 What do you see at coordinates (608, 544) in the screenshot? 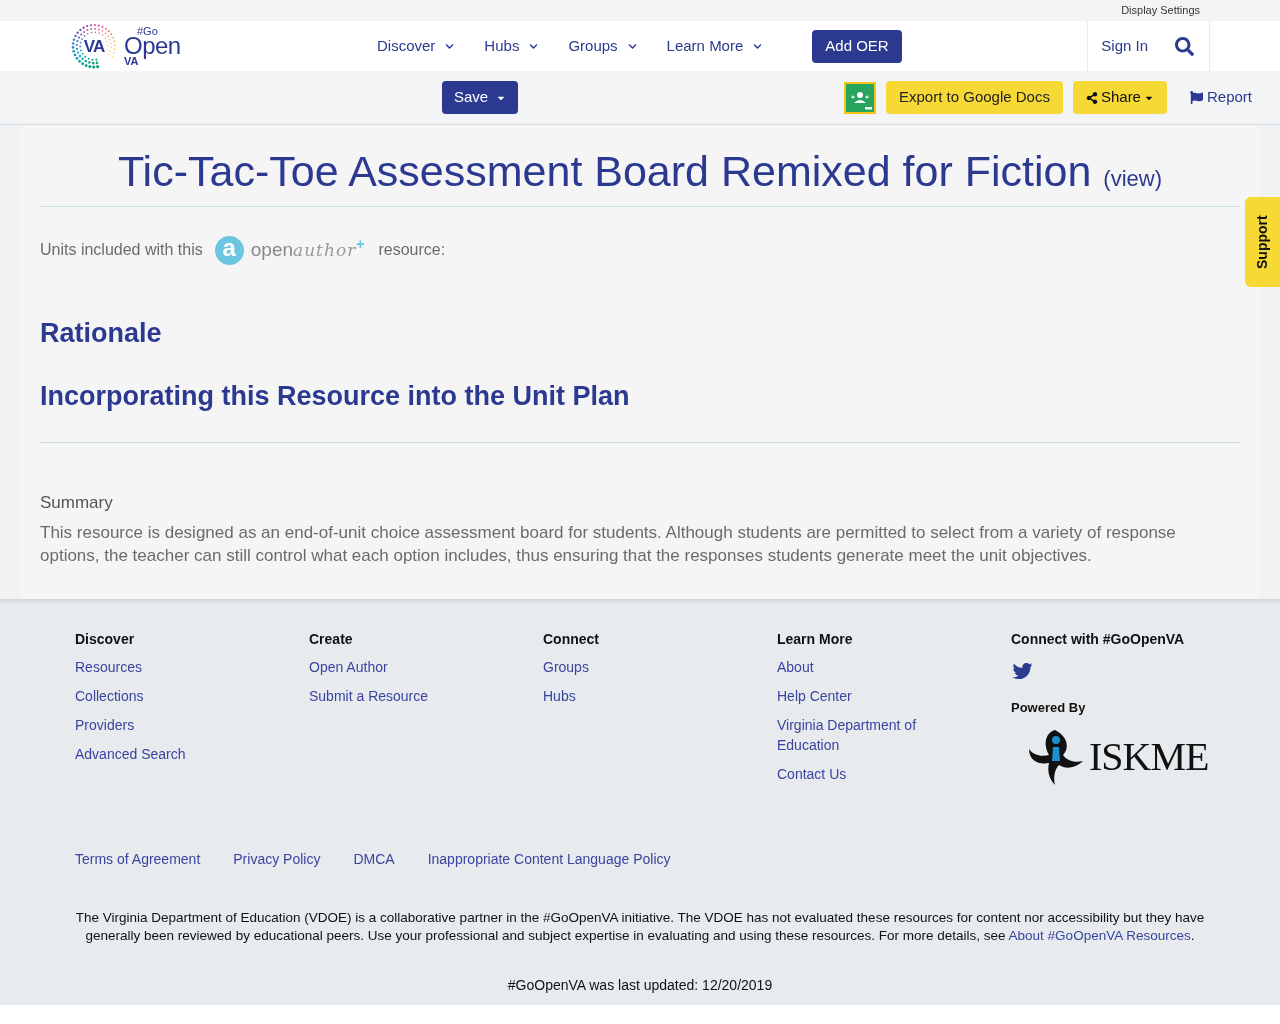
I see `summary-text: This resource is designed as an end-of-unit choice assessment board for students. Although students are permitted to select from a variety of response options, the teacher can still control what each option includes, thus ensuring that the responses students generate meet the unit objectives.` at bounding box center [608, 544].